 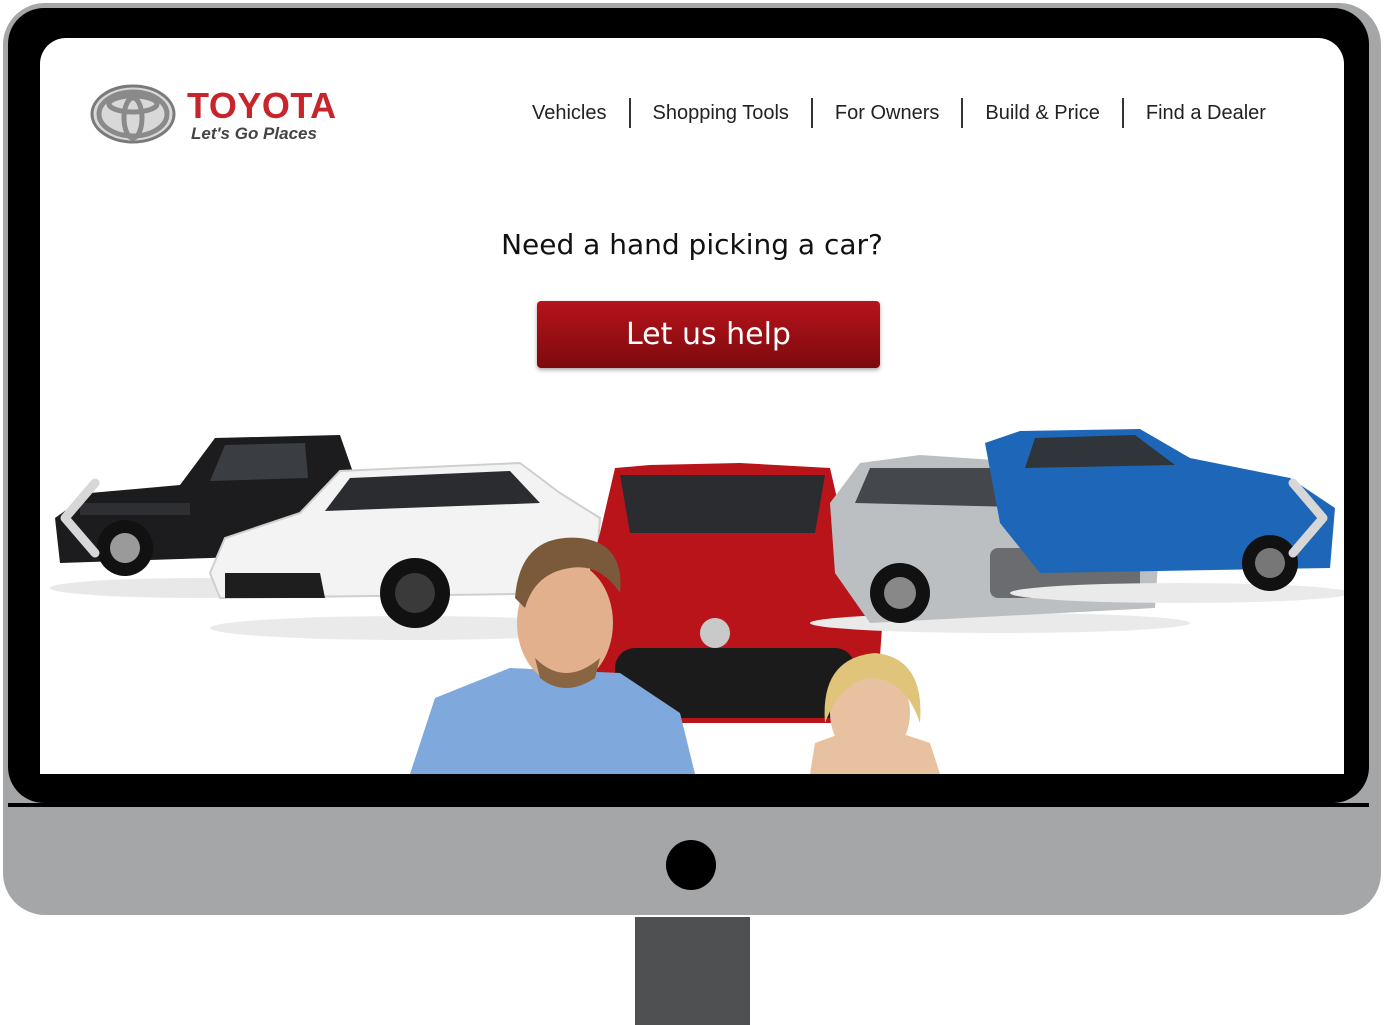 I want to click on nav-find-dealer: Find a Dealer, so click(x=1206, y=113).